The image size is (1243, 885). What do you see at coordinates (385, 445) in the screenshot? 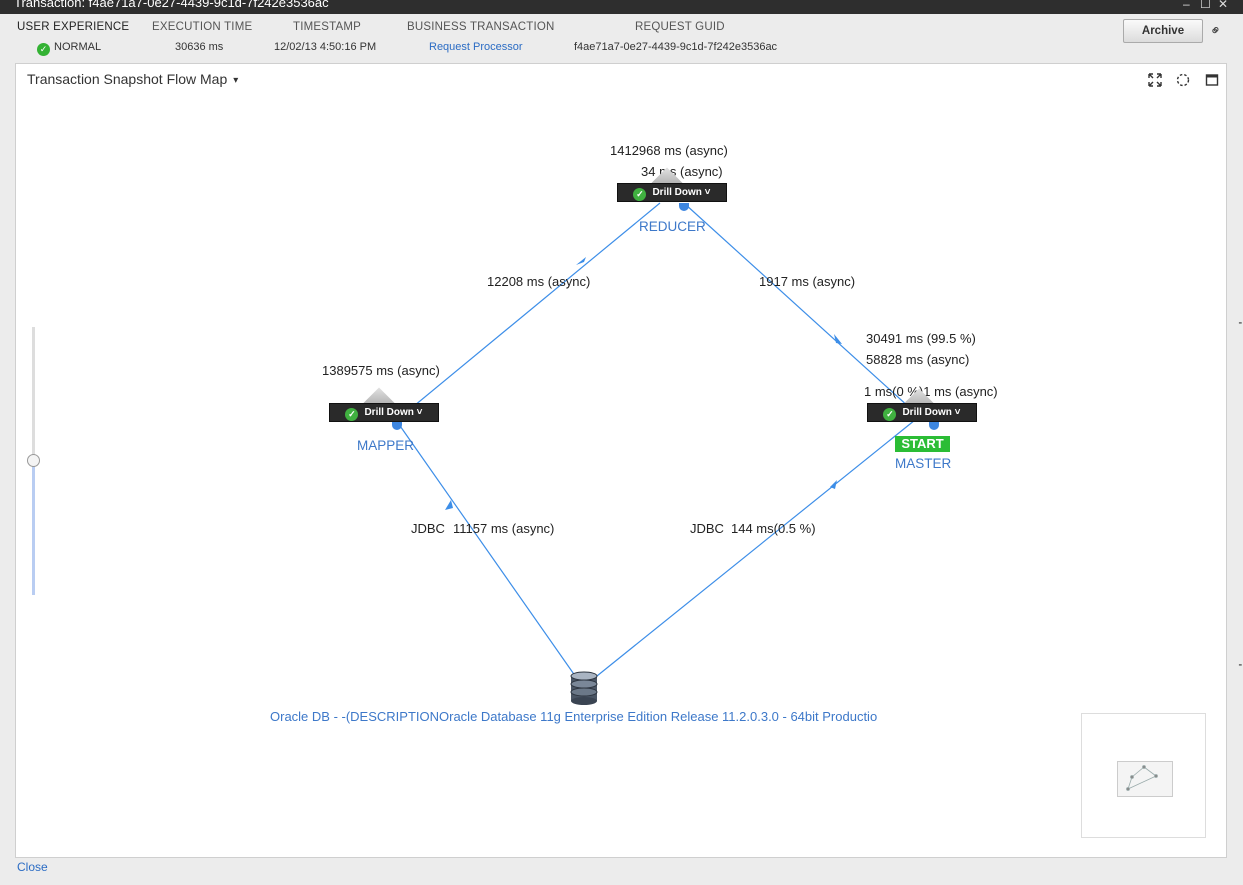
I see `mapper-node-name: MAPPER` at bounding box center [385, 445].